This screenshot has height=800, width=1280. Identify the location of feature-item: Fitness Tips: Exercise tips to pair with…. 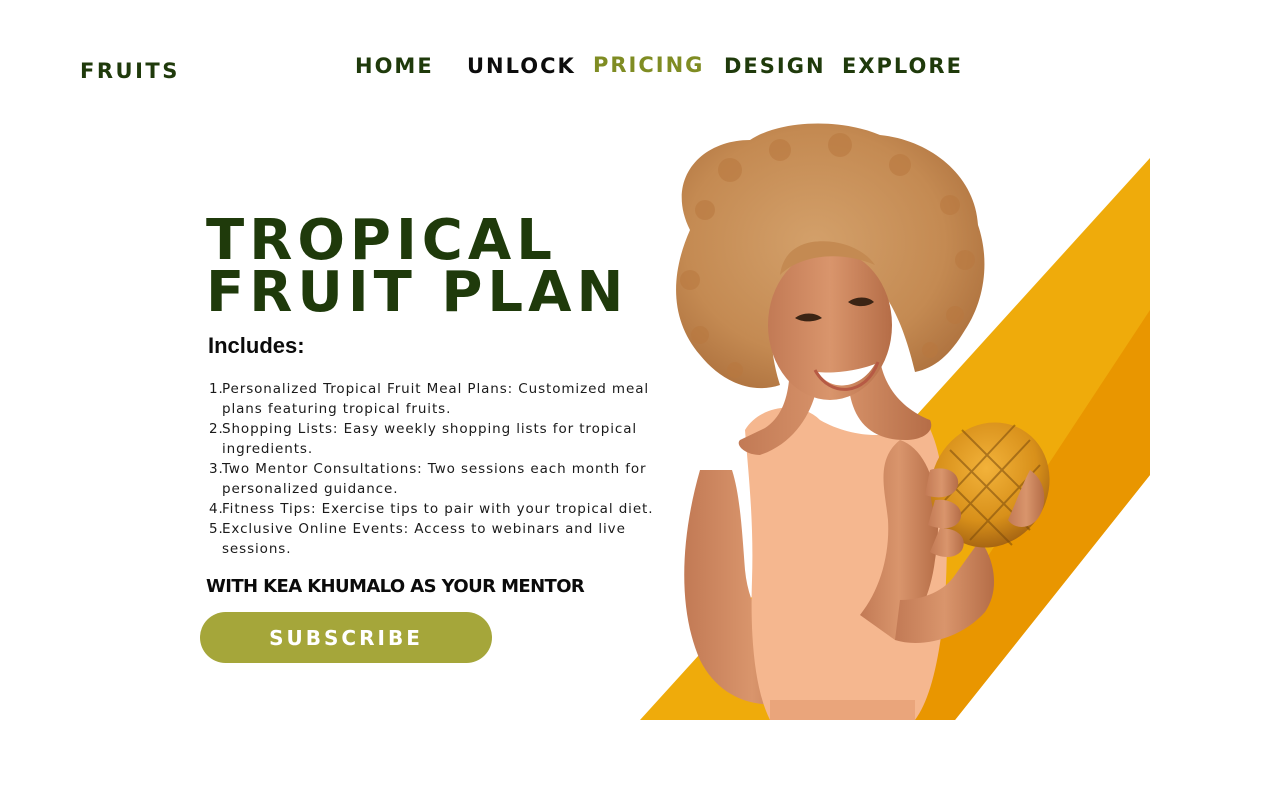
(431, 509).